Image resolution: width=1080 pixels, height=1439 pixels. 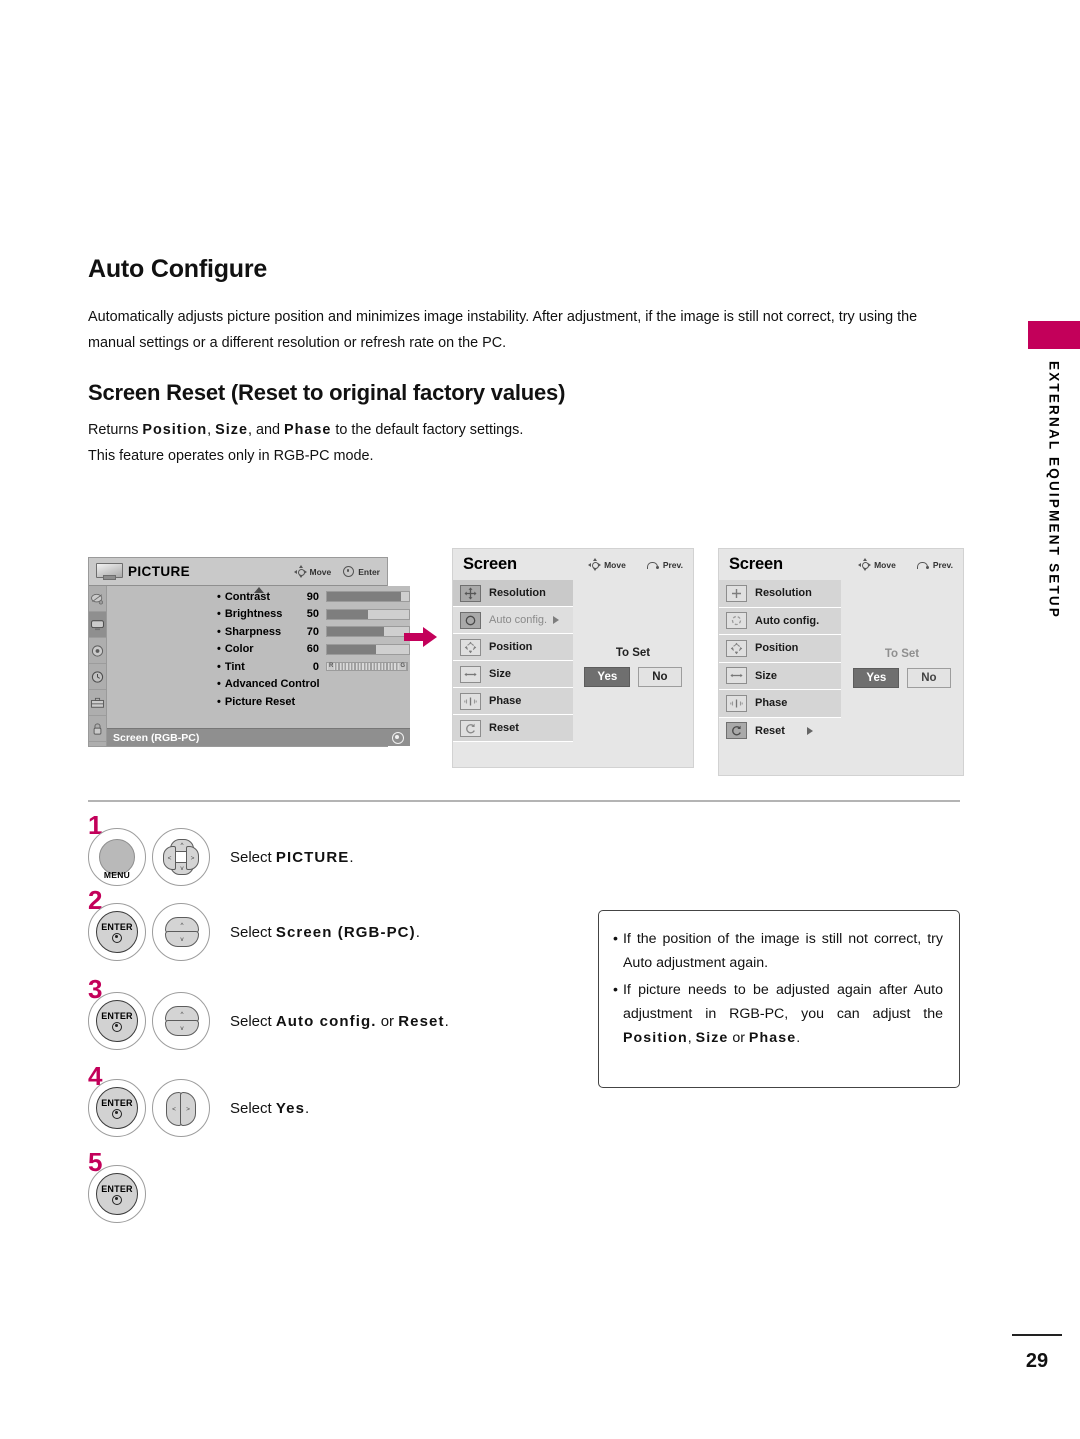 I want to click on row-label: Tint, so click(x=256, y=667).